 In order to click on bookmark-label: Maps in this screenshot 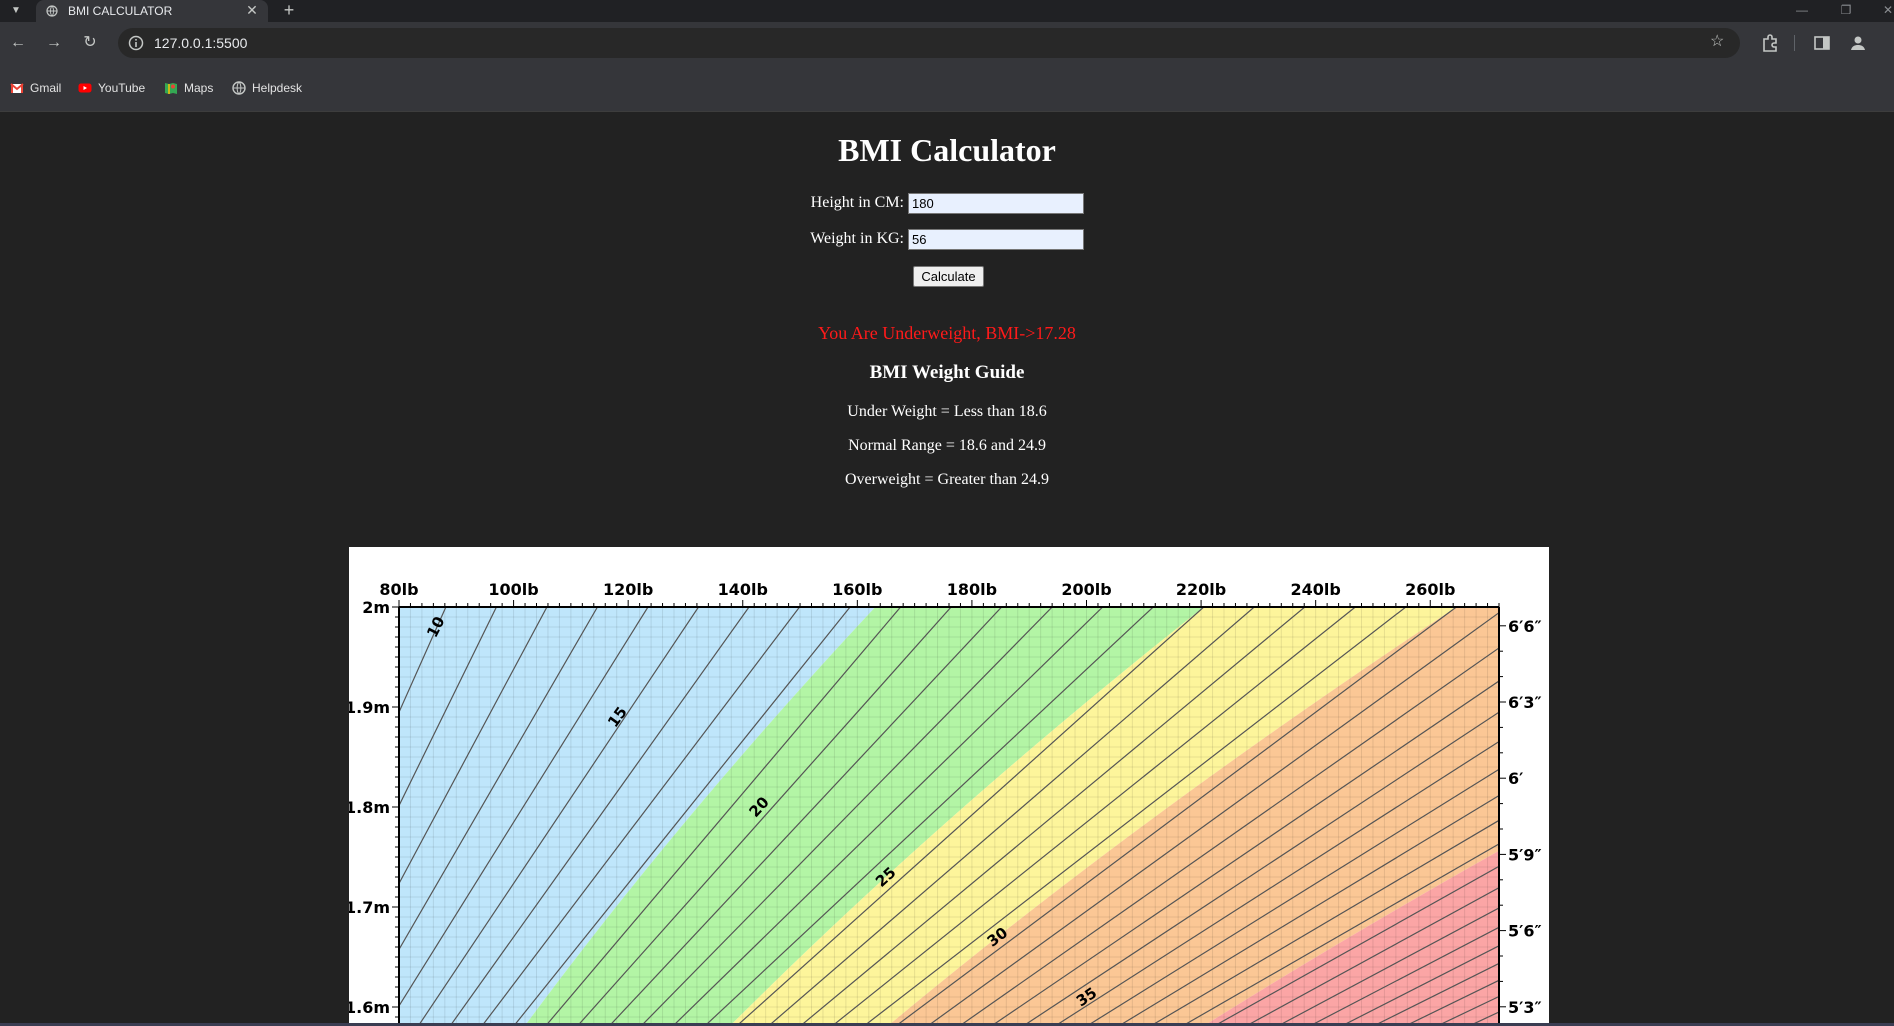, I will do `click(199, 88)`.